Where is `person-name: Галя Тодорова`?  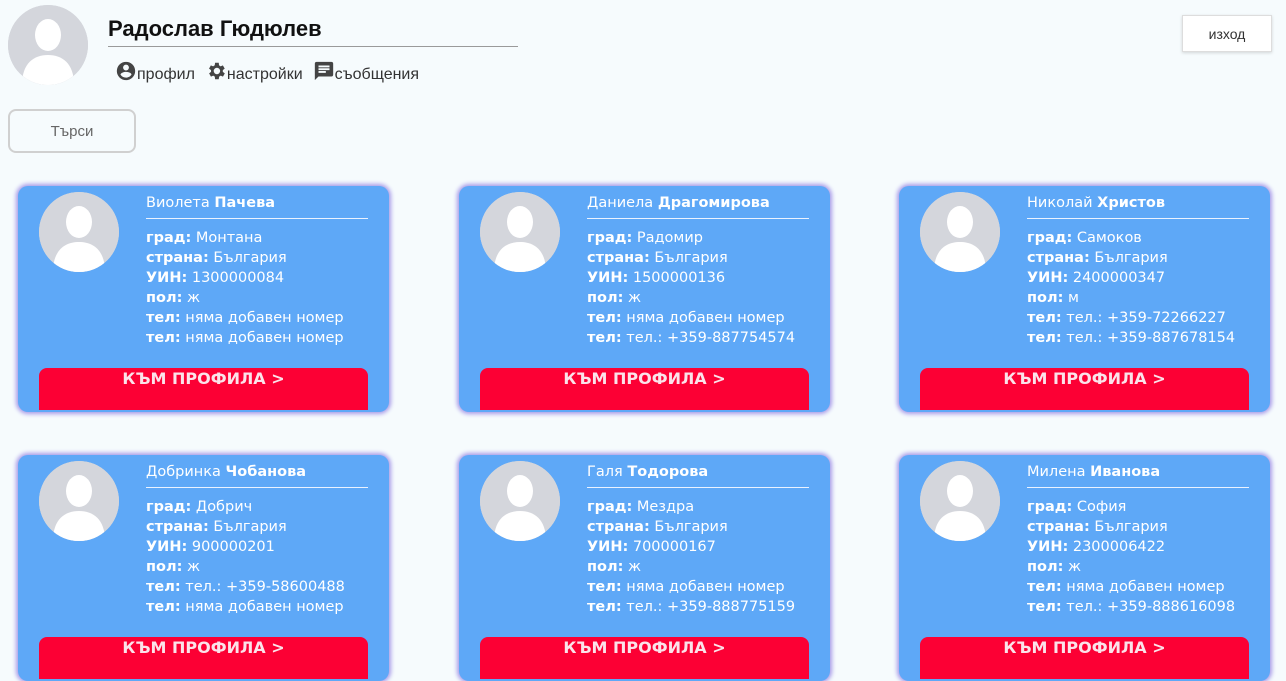
person-name: Галя Тодорова is located at coordinates (698, 474).